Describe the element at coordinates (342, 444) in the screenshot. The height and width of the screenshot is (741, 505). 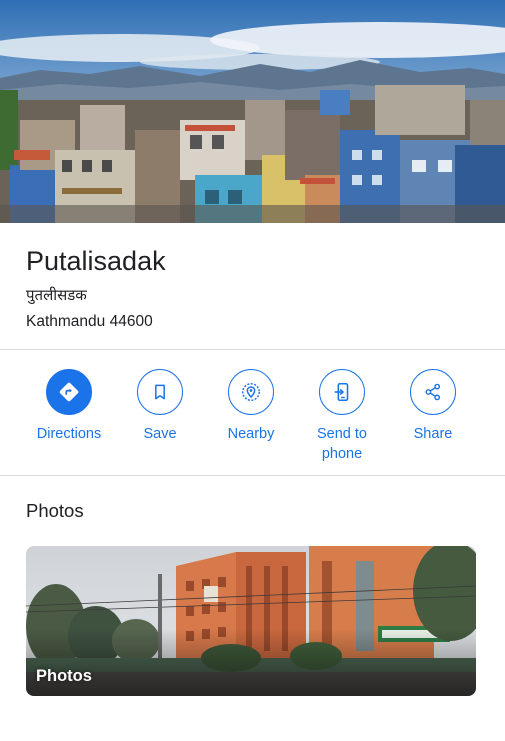
I see `send-to-phone-label: Send to phone` at that location.